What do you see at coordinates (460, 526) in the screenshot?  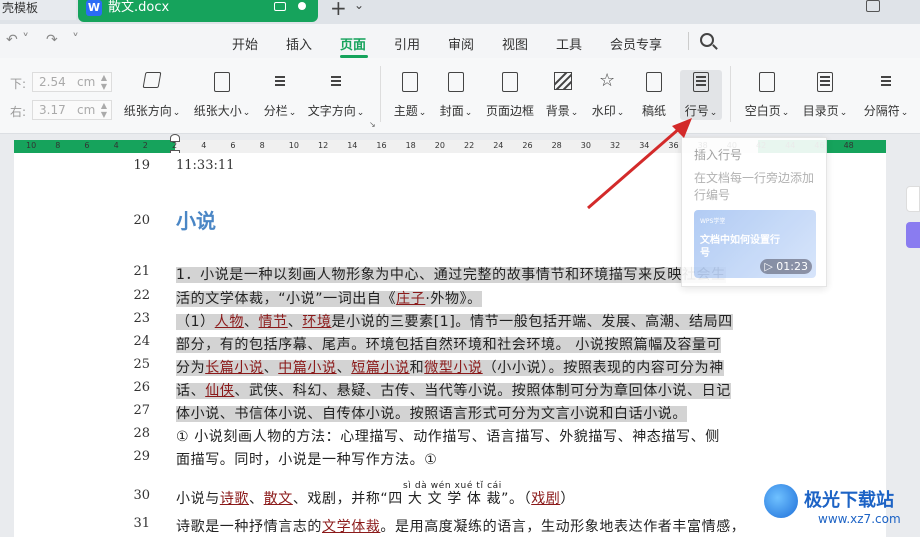 I see `doc-line-31: 诗歌是一种抒情言志的文学体裁。是用高度凝练的语言，生动形象地表达作者丰富情感，` at bounding box center [460, 526].